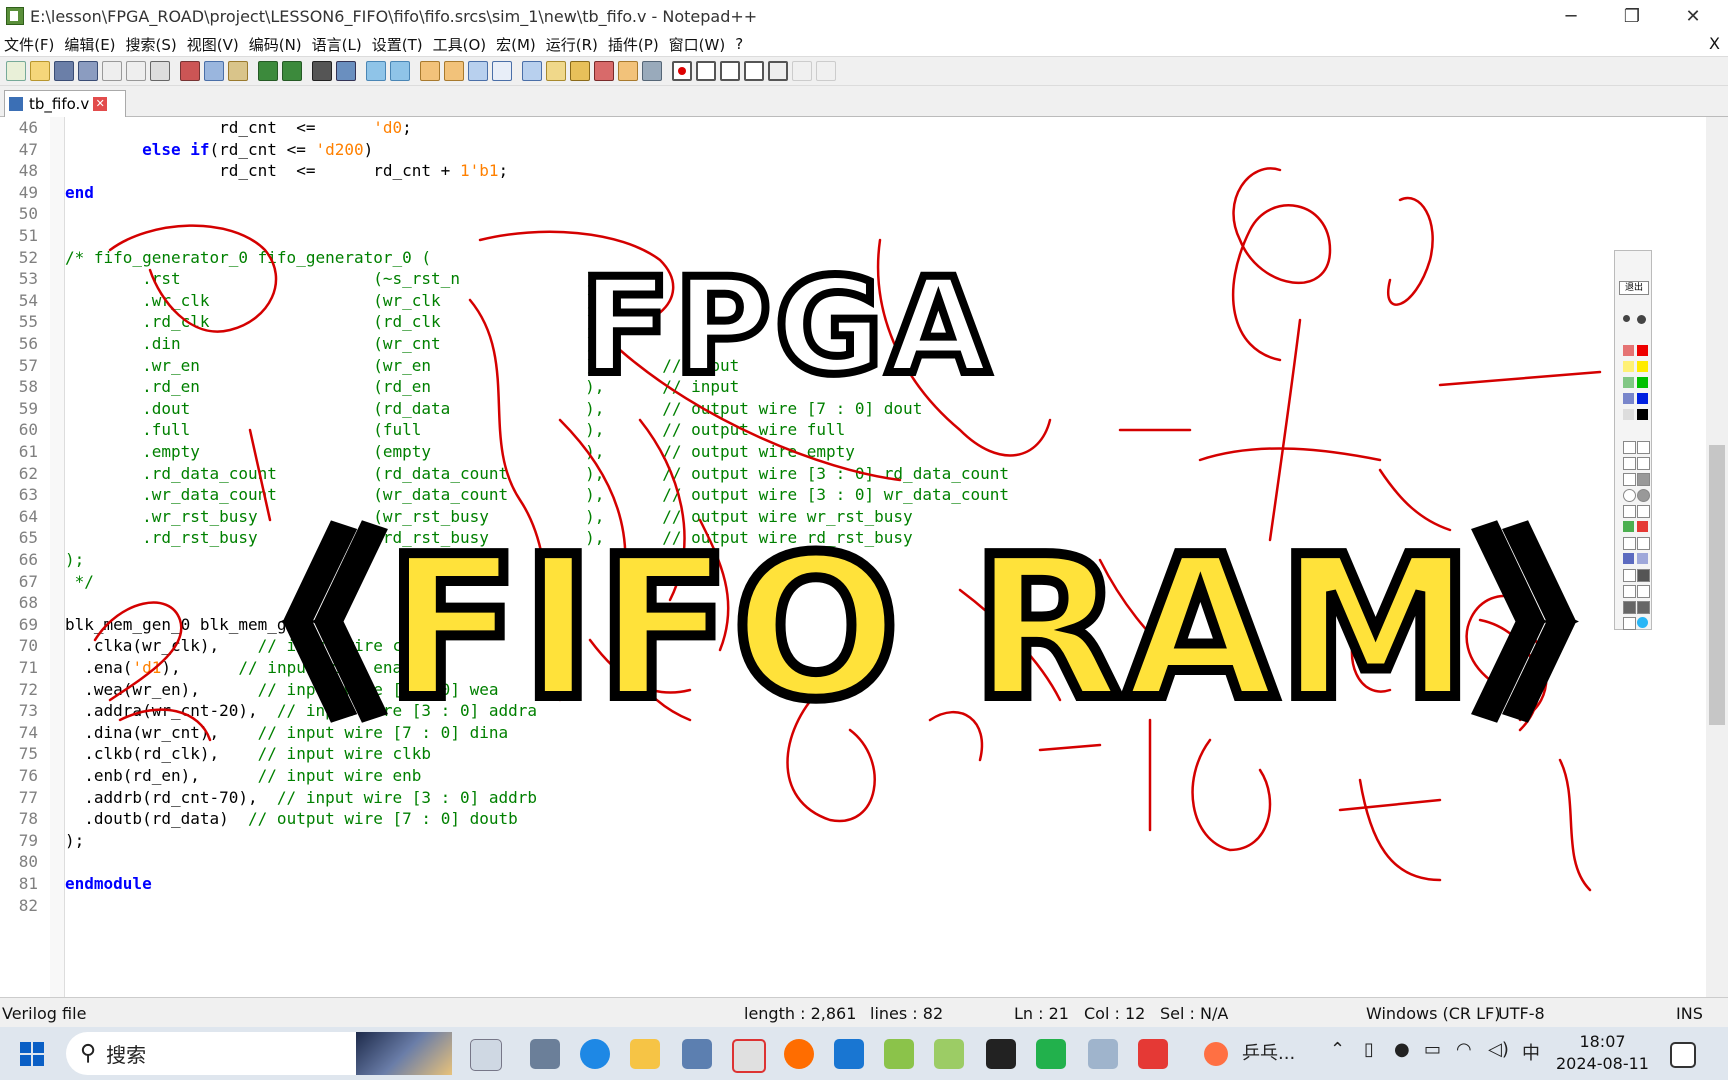 This screenshot has height=1080, width=1728. What do you see at coordinates (461, 44) in the screenshot?
I see `menu-tools: 工具(O)` at bounding box center [461, 44].